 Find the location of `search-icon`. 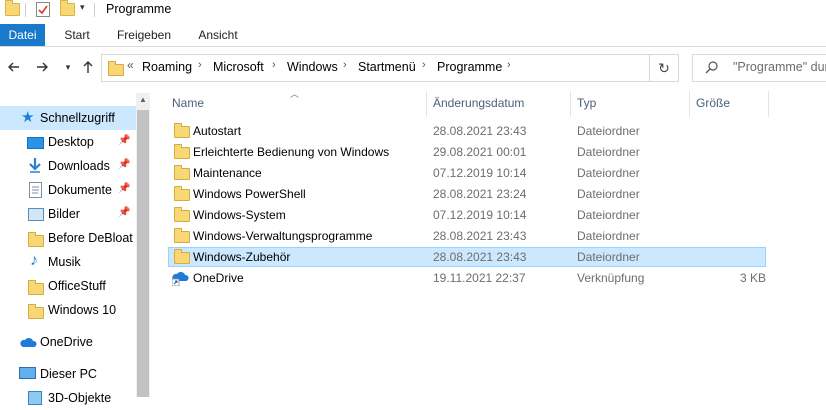

search-icon is located at coordinates (712, 68).